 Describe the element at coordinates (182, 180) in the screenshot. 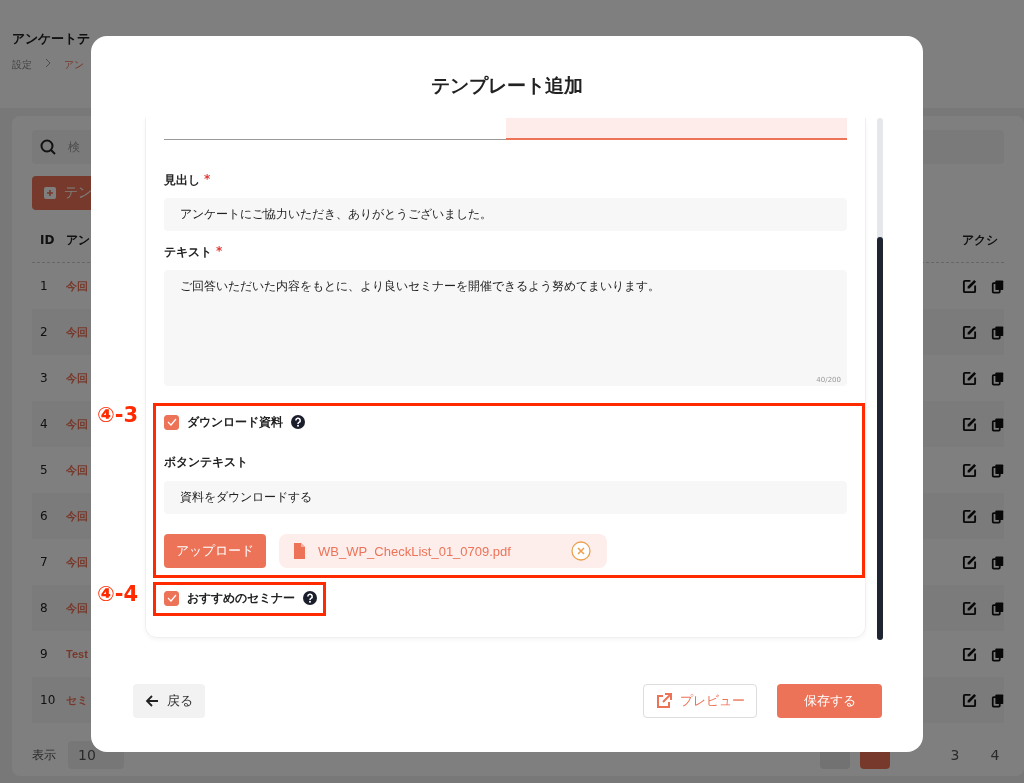

I see `field-label: 見出し` at that location.